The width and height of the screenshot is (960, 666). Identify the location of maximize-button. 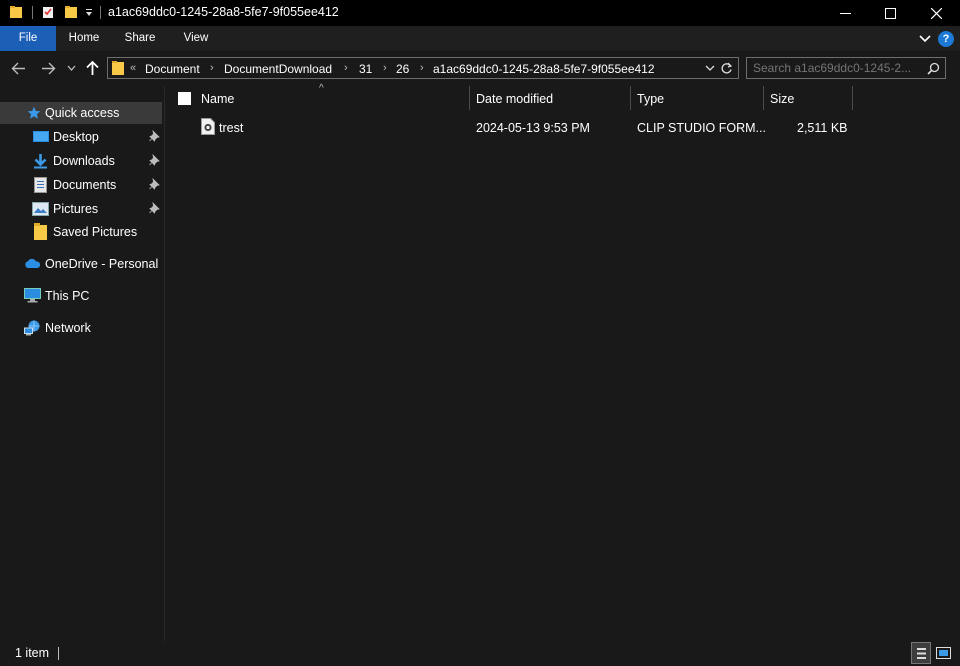
(890, 13).